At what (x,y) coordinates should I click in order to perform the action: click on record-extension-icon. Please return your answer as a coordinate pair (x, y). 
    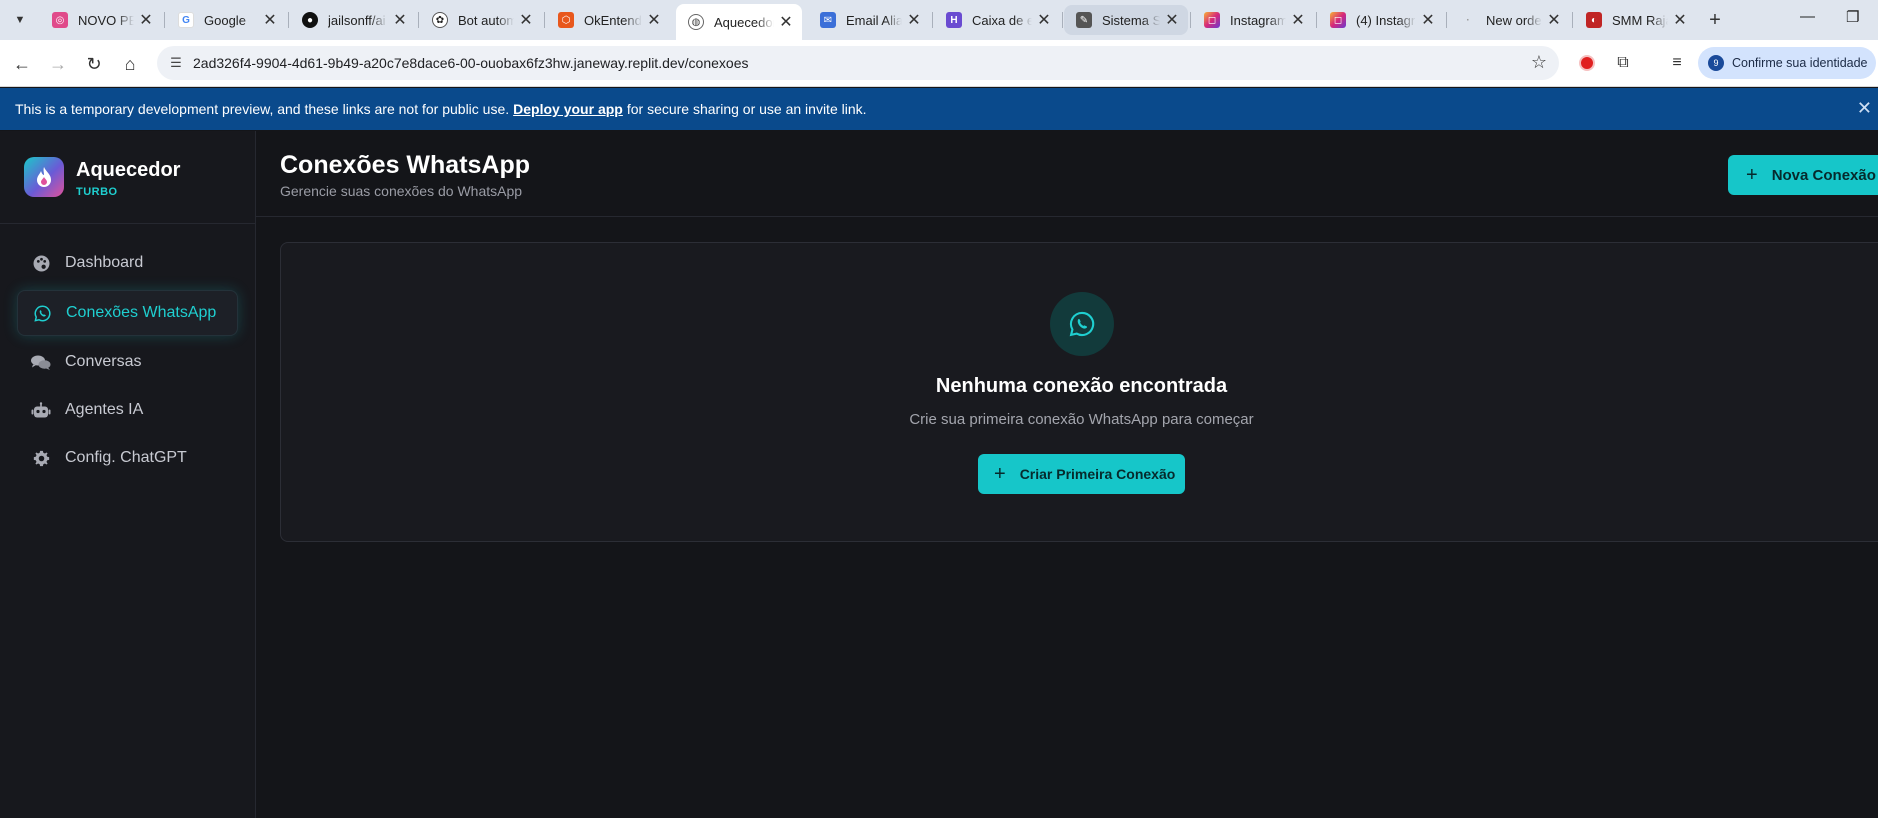
    Looking at the image, I should click on (1587, 63).